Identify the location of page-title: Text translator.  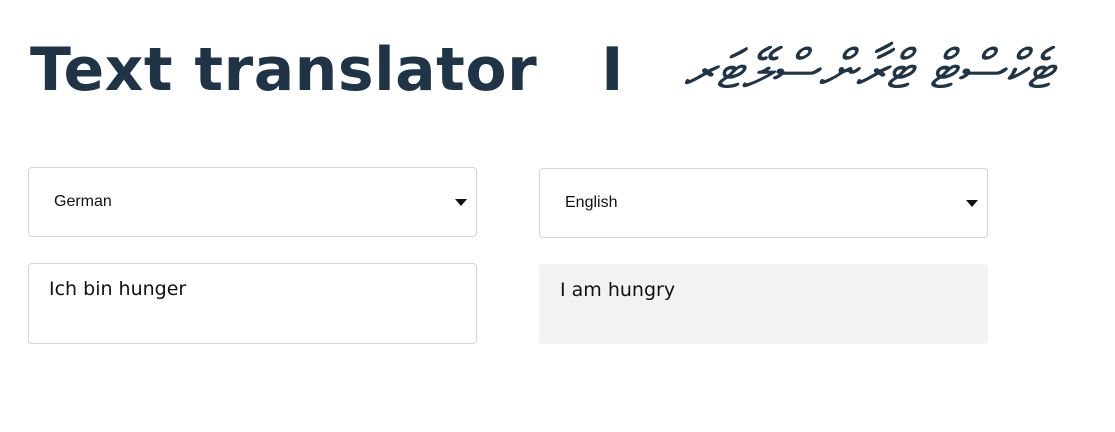
(284, 70).